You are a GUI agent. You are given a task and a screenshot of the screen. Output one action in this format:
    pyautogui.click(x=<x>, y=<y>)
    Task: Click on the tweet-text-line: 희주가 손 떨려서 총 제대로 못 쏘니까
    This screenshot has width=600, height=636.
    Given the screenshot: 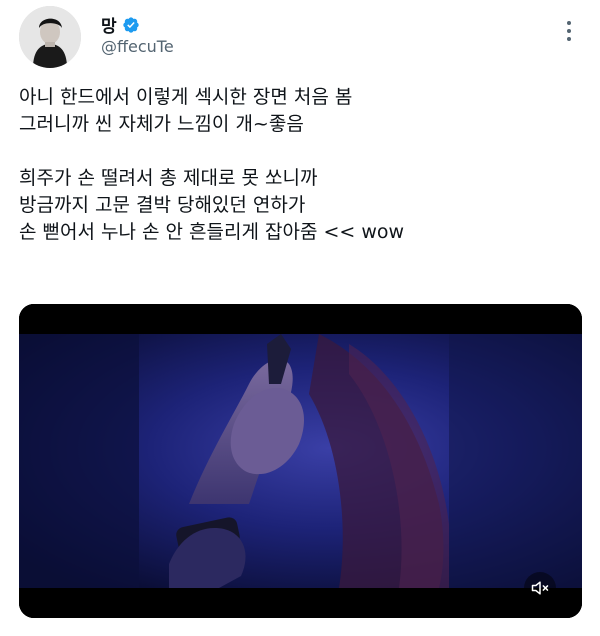 What is the action you would take?
    pyautogui.click(x=168, y=178)
    